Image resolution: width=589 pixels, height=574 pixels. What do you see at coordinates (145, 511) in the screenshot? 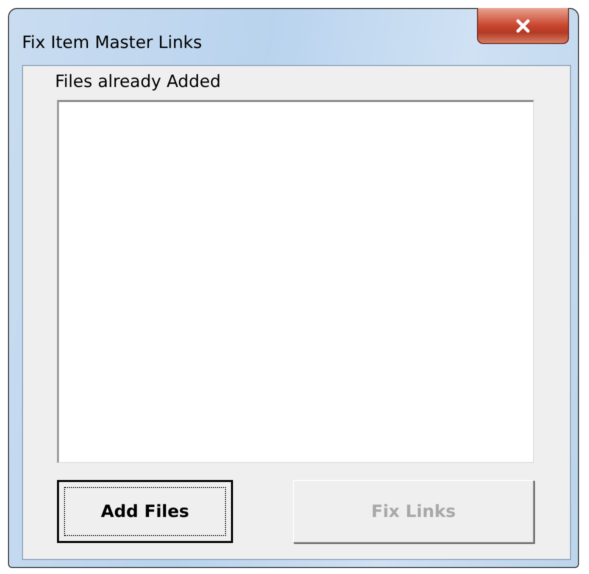
I see `dialog-button: Add Files` at bounding box center [145, 511].